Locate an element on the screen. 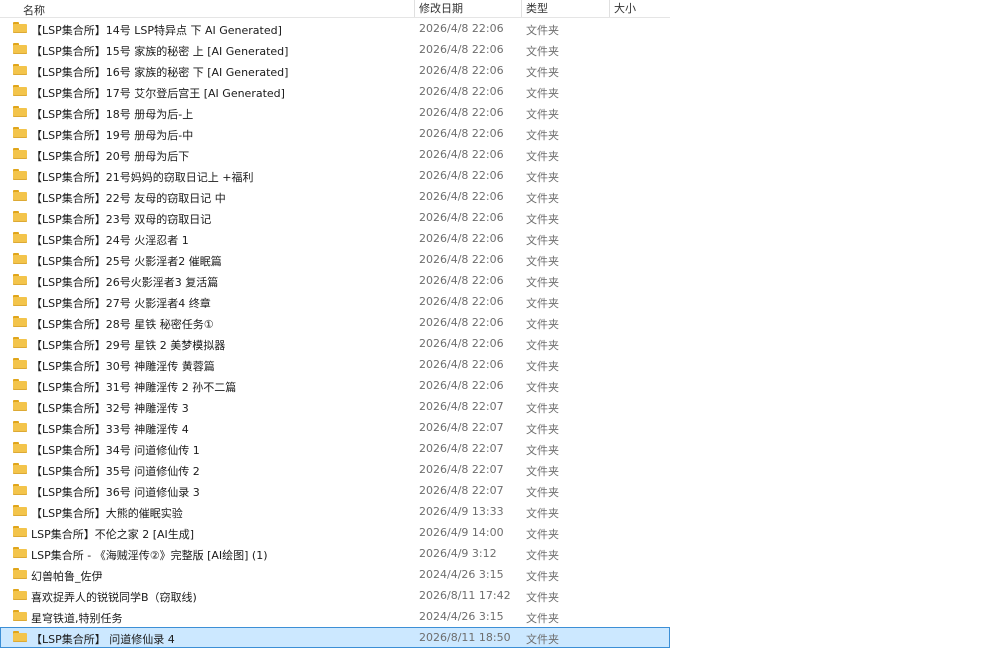  file-row: 【LSP集合所】34号 问道修仙传 1 2026/4/8 22:07 文件夹 is located at coordinates (335, 448).